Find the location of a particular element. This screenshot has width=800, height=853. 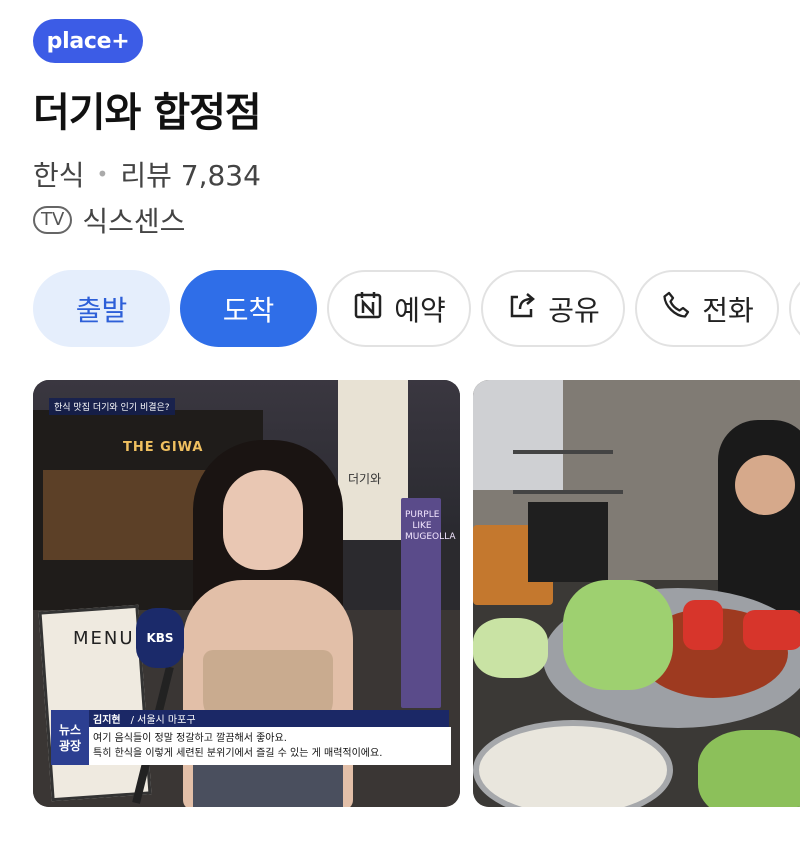

news-logo-line2: 광장 is located at coordinates (70, 745).